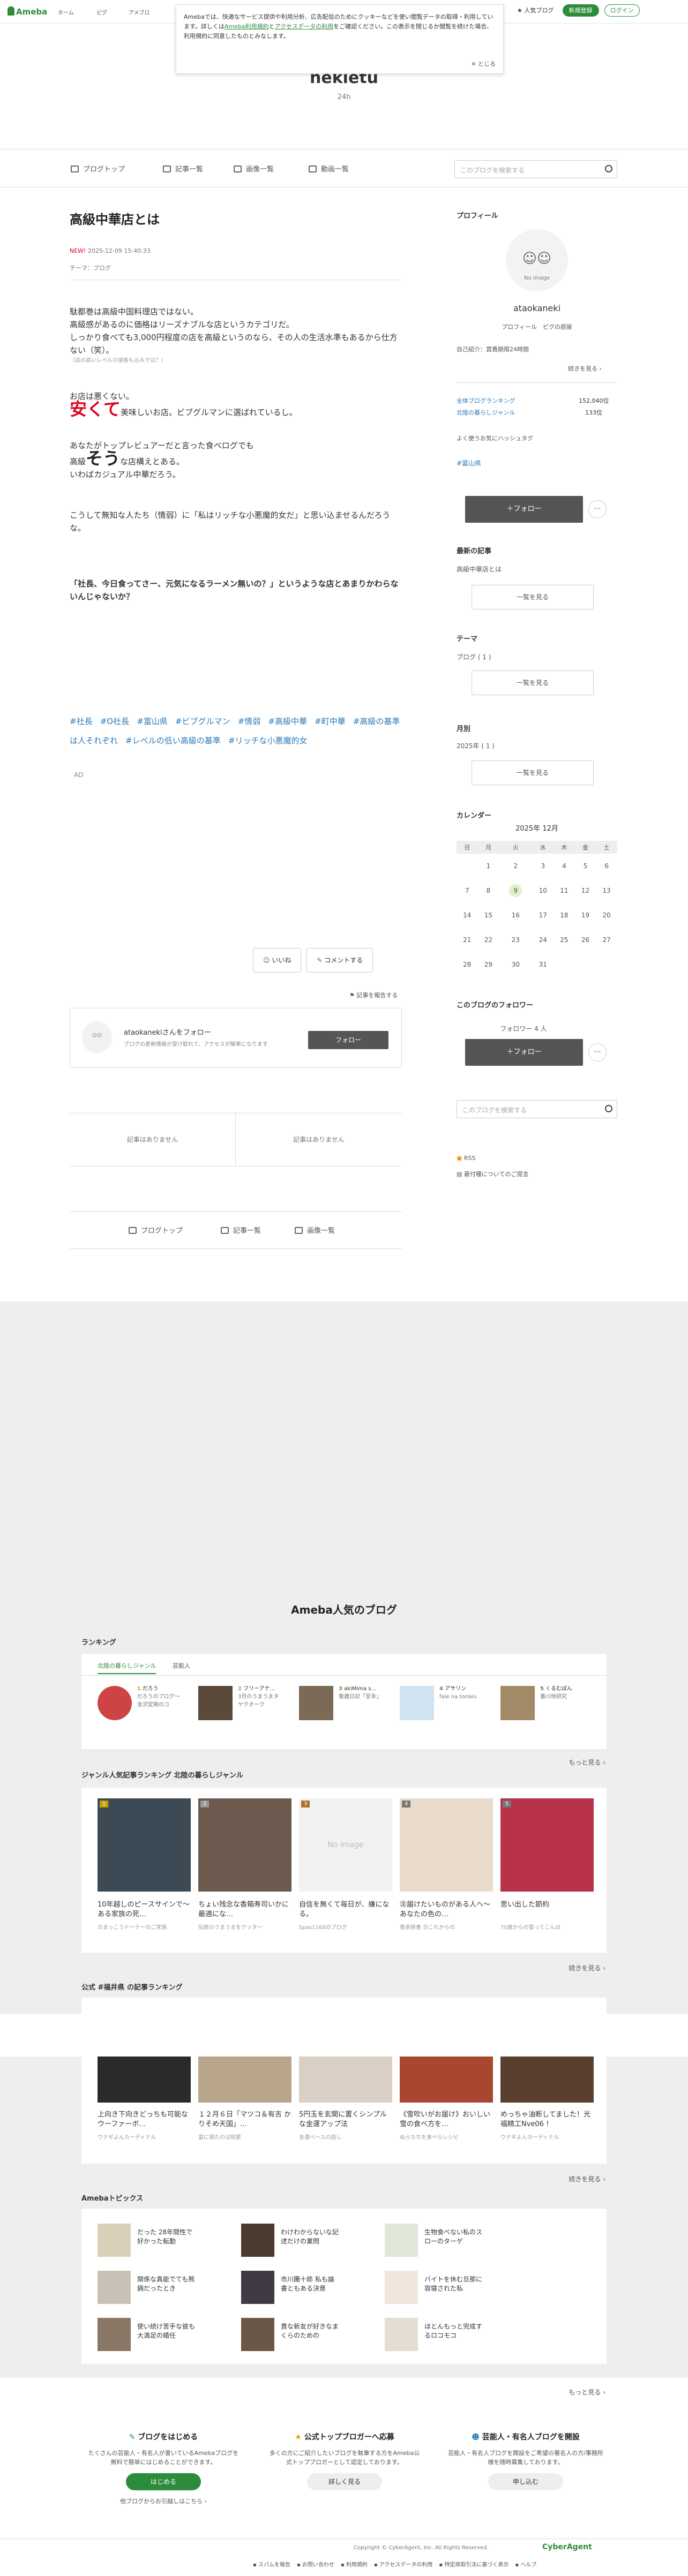  What do you see at coordinates (453, 2284) in the screenshot?
I see `topic-item: バイトを休む旦那に容寝された私` at bounding box center [453, 2284].